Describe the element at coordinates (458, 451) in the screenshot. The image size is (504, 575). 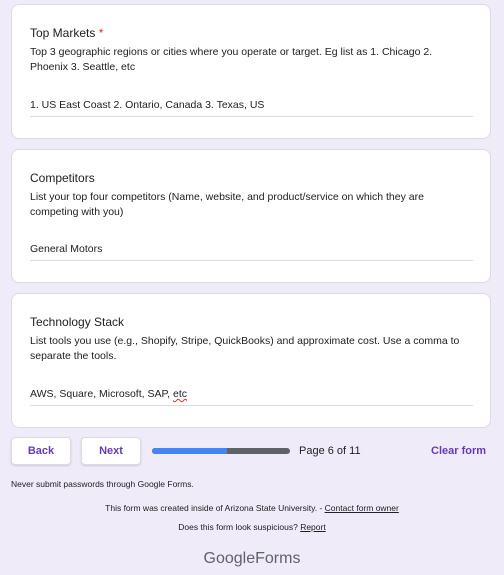
I see `clear-form-button: Clear form` at that location.